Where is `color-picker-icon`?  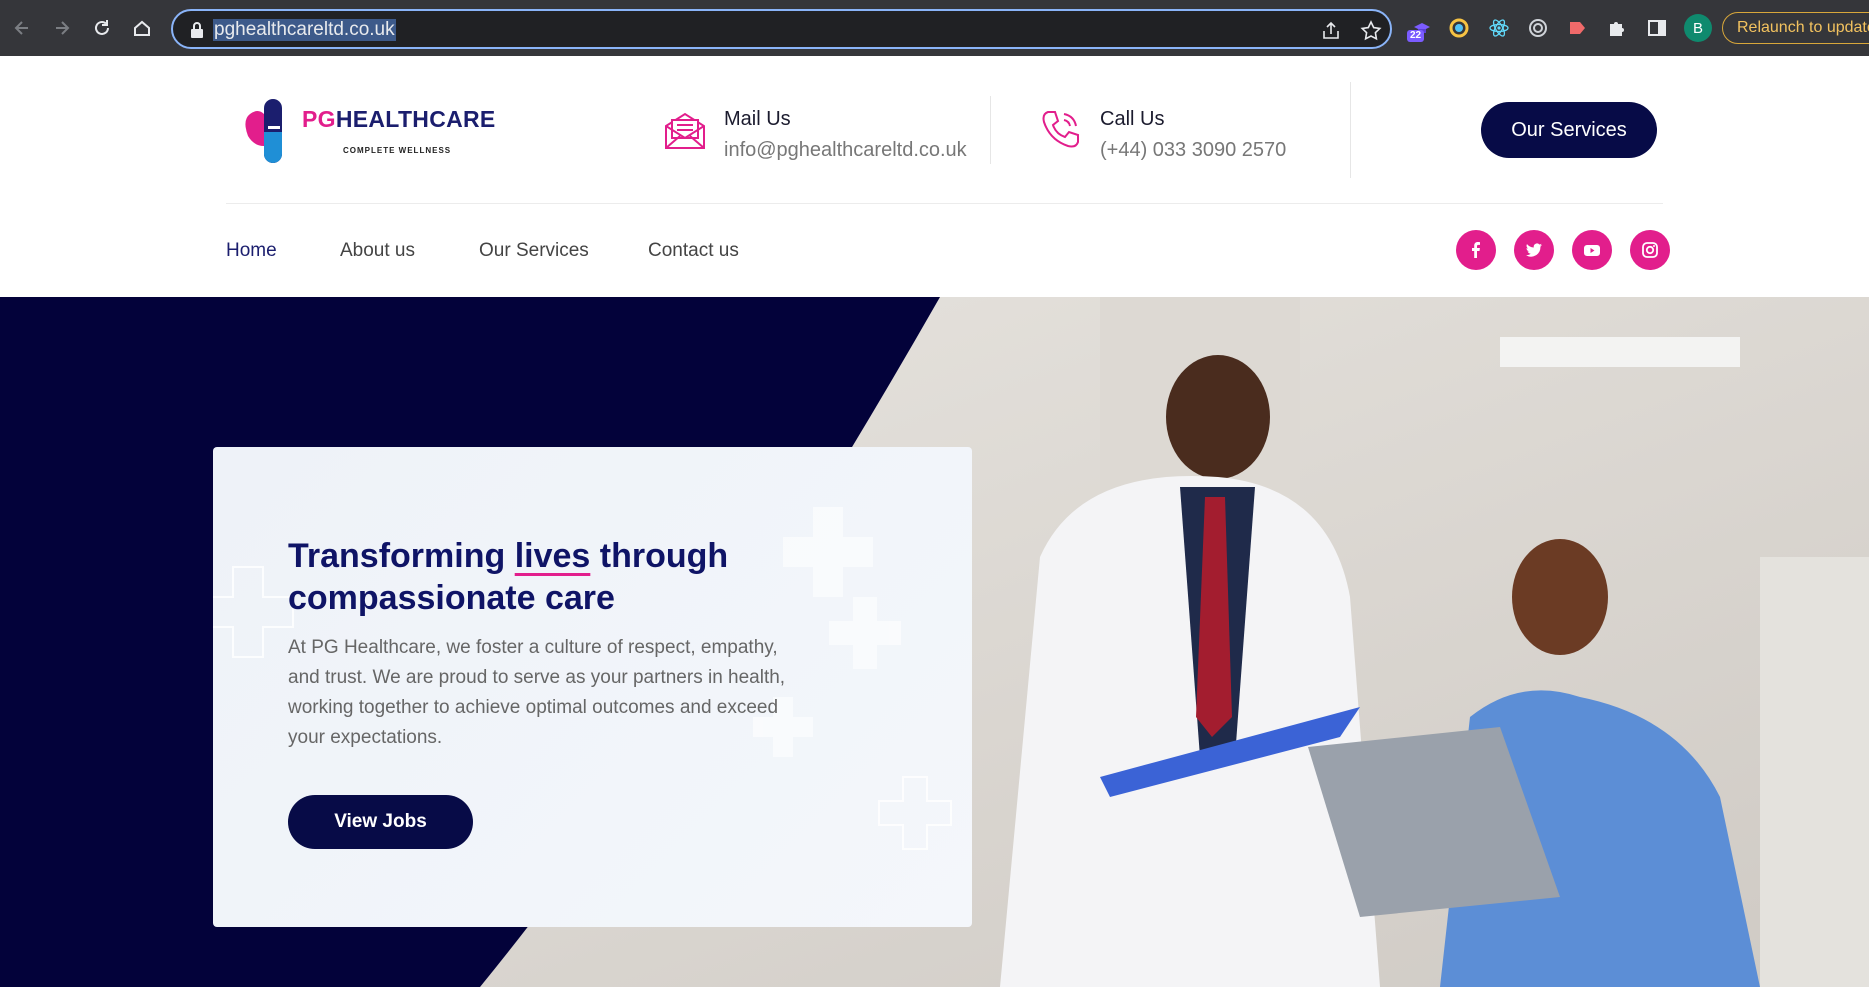 color-picker-icon is located at coordinates (1459, 28).